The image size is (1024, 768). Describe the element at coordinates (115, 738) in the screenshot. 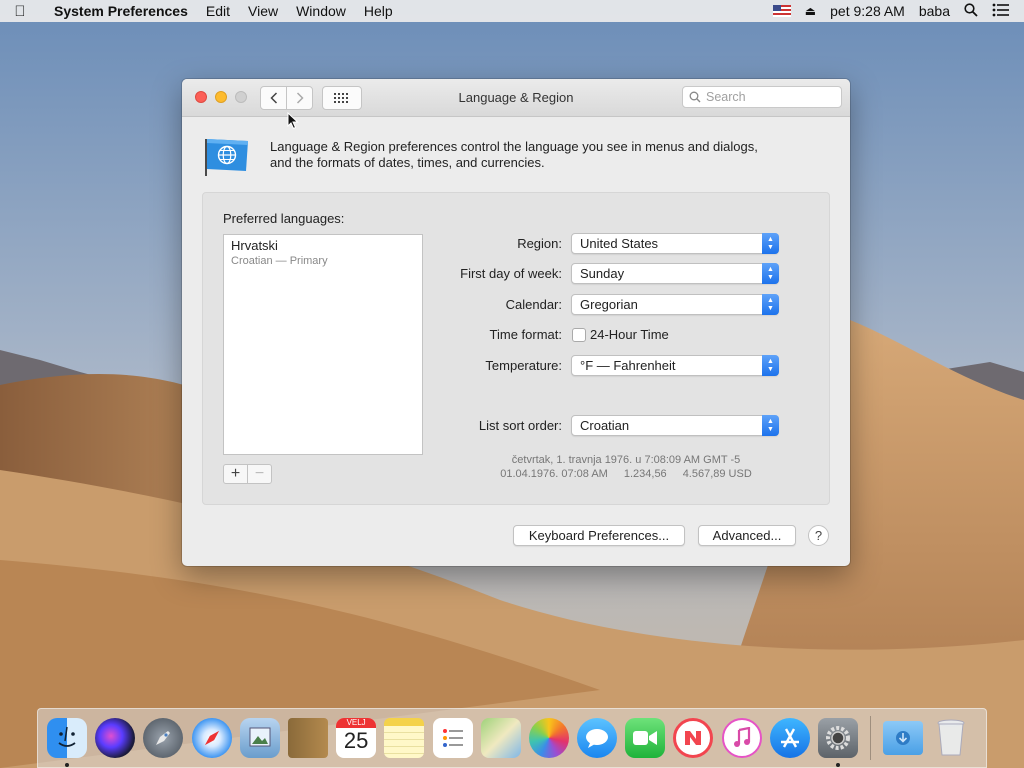

I see `siri-icon` at that location.